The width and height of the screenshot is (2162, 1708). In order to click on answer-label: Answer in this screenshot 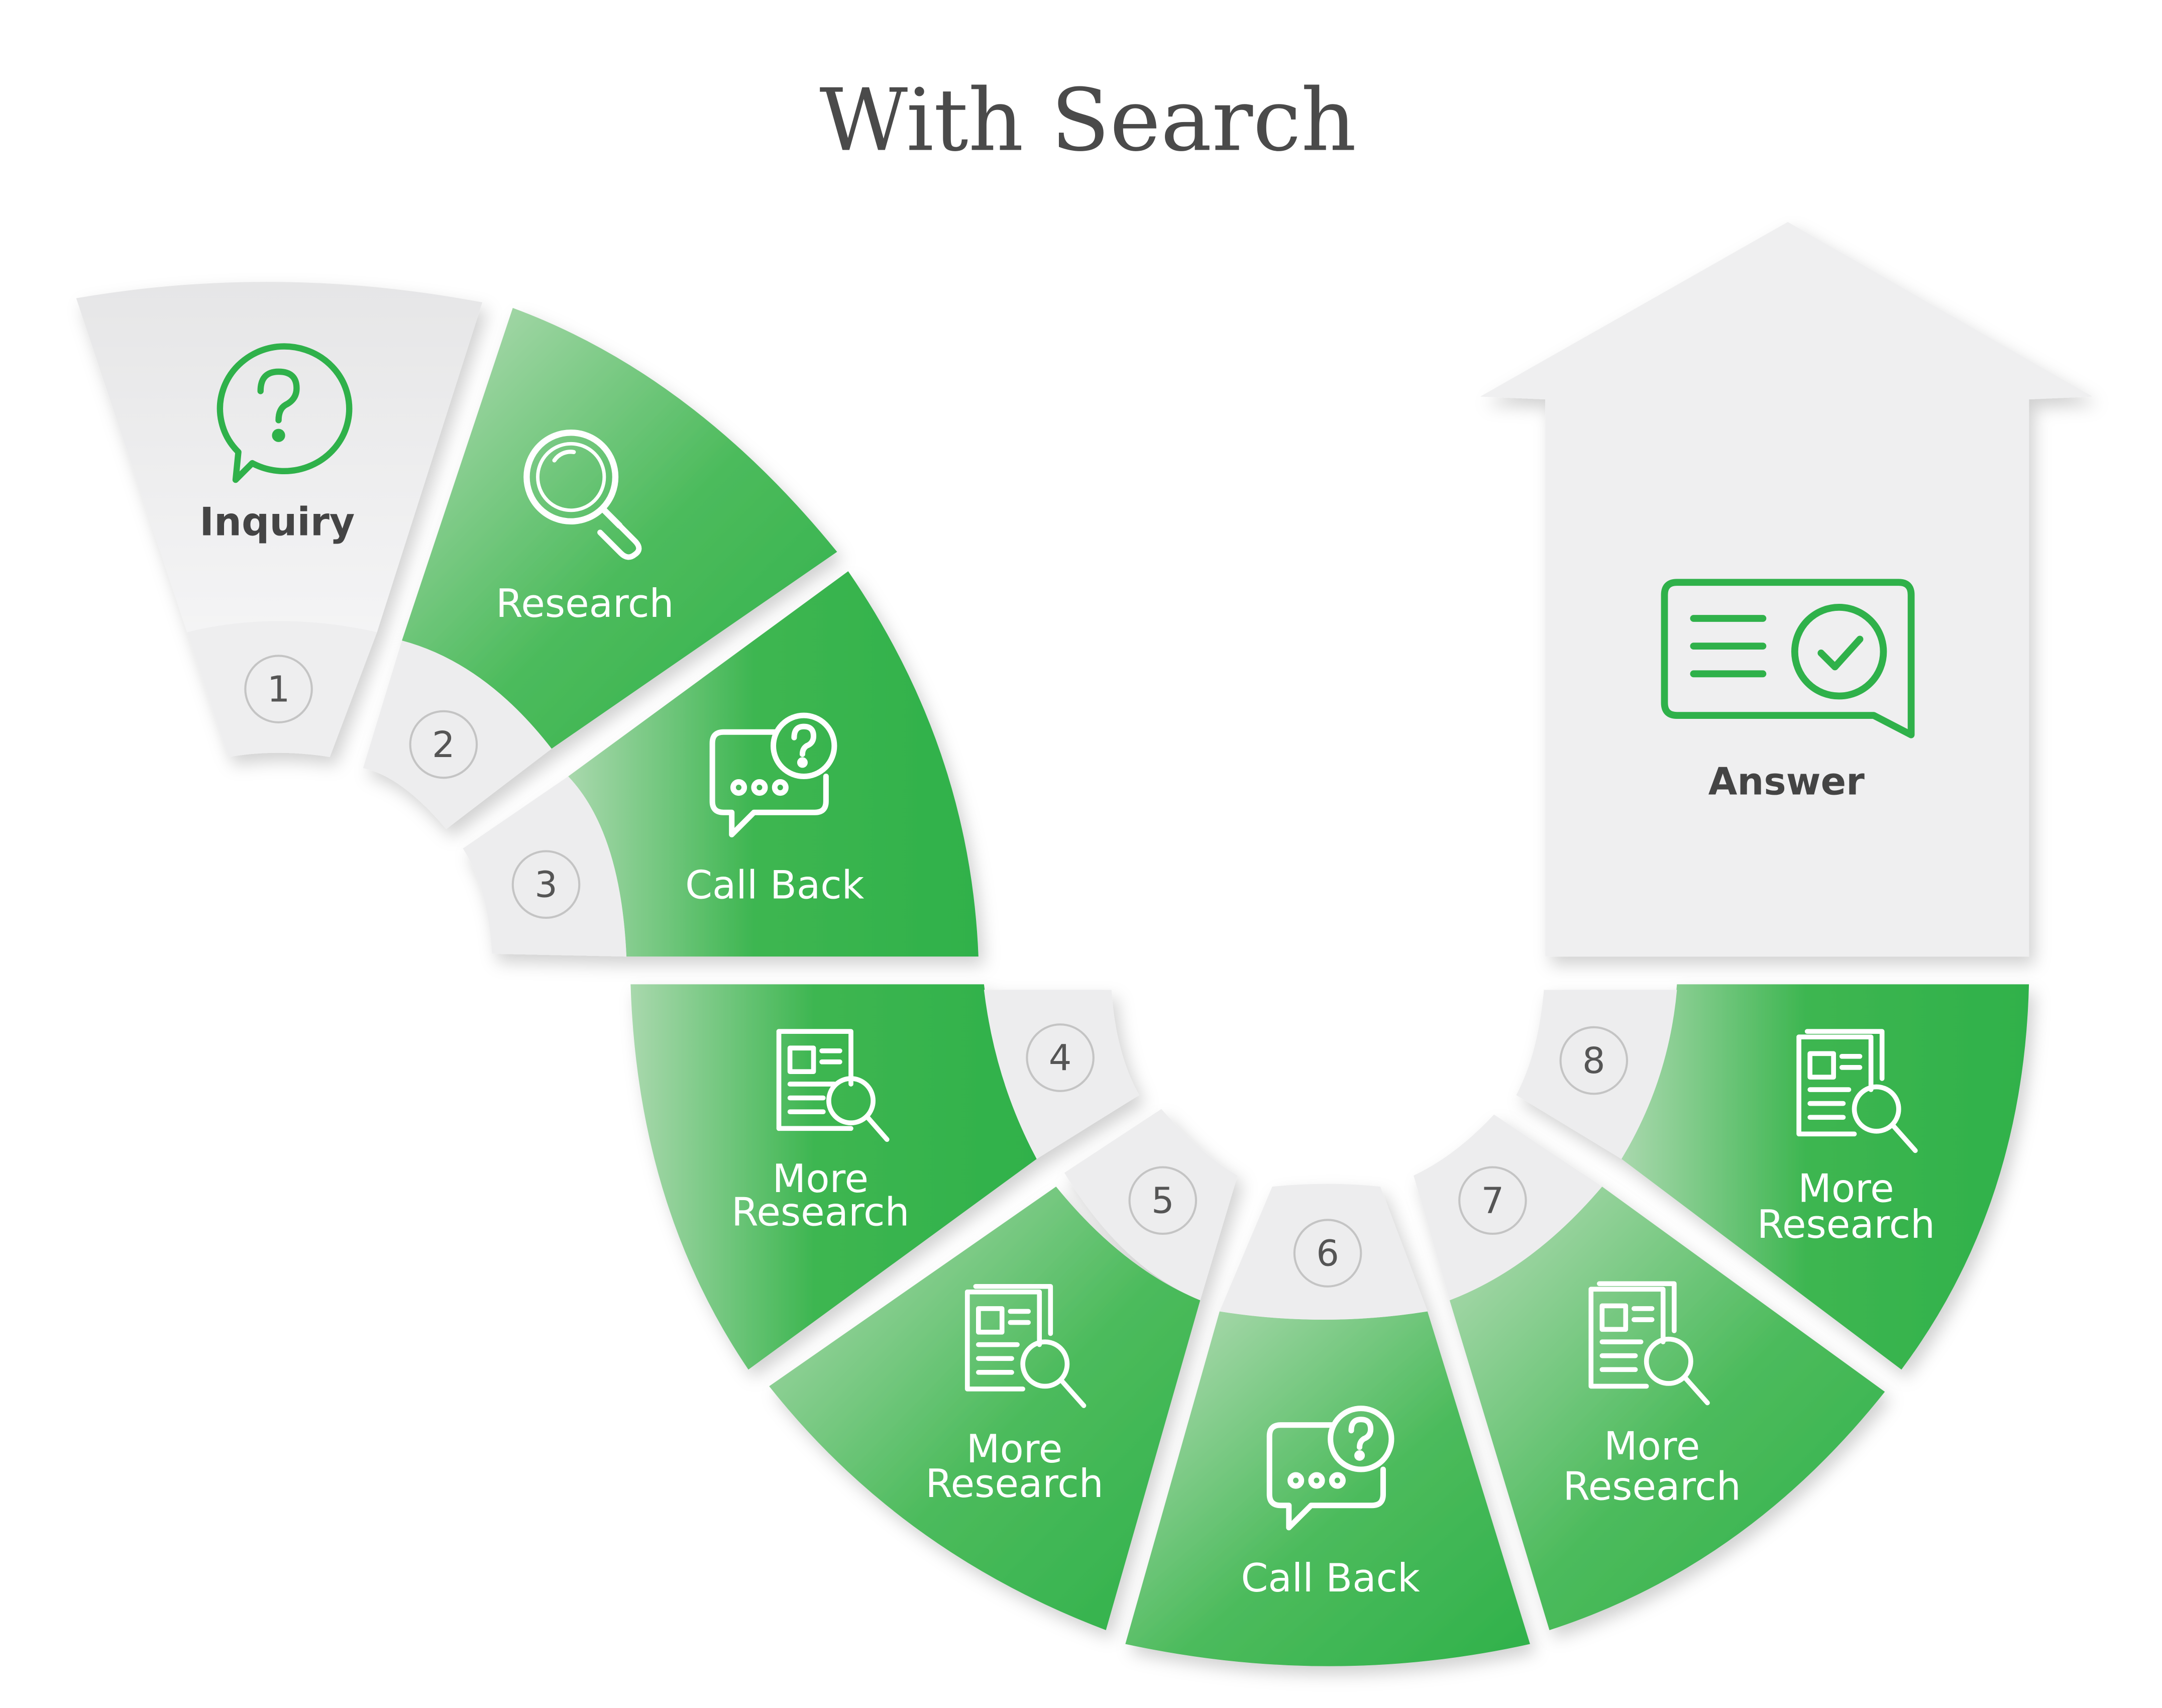, I will do `click(1787, 781)`.